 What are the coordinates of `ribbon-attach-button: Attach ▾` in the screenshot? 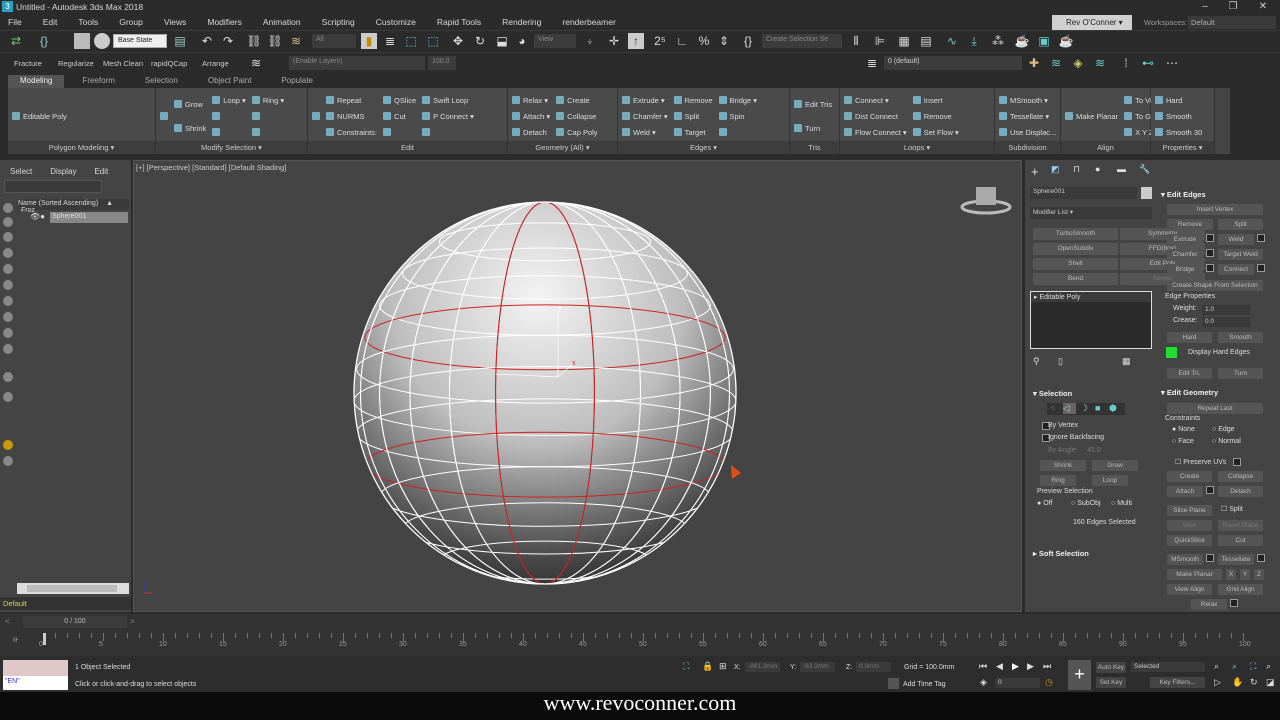 It's located at (531, 116).